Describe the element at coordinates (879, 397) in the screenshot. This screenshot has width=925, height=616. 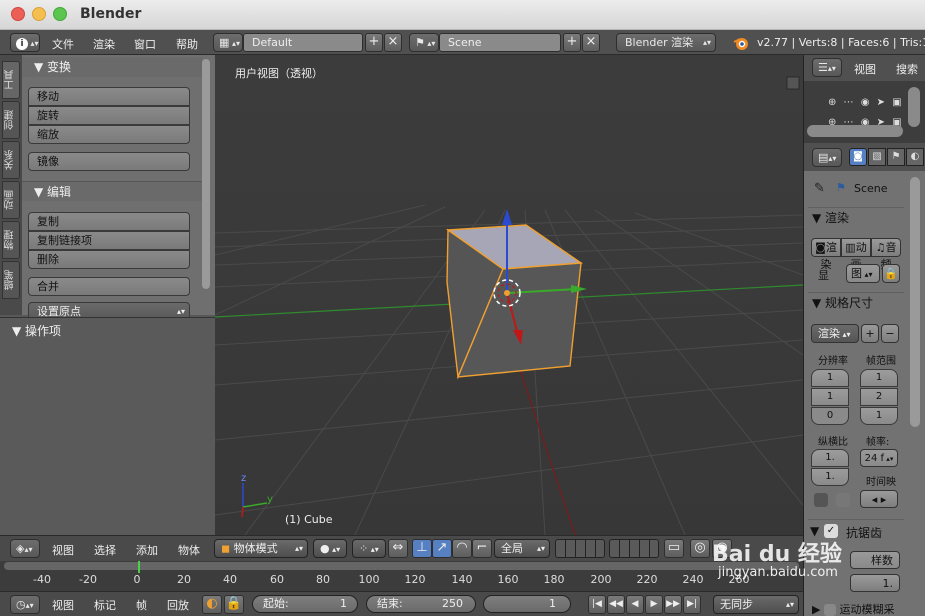
I see `frame-end-field: 2` at that location.